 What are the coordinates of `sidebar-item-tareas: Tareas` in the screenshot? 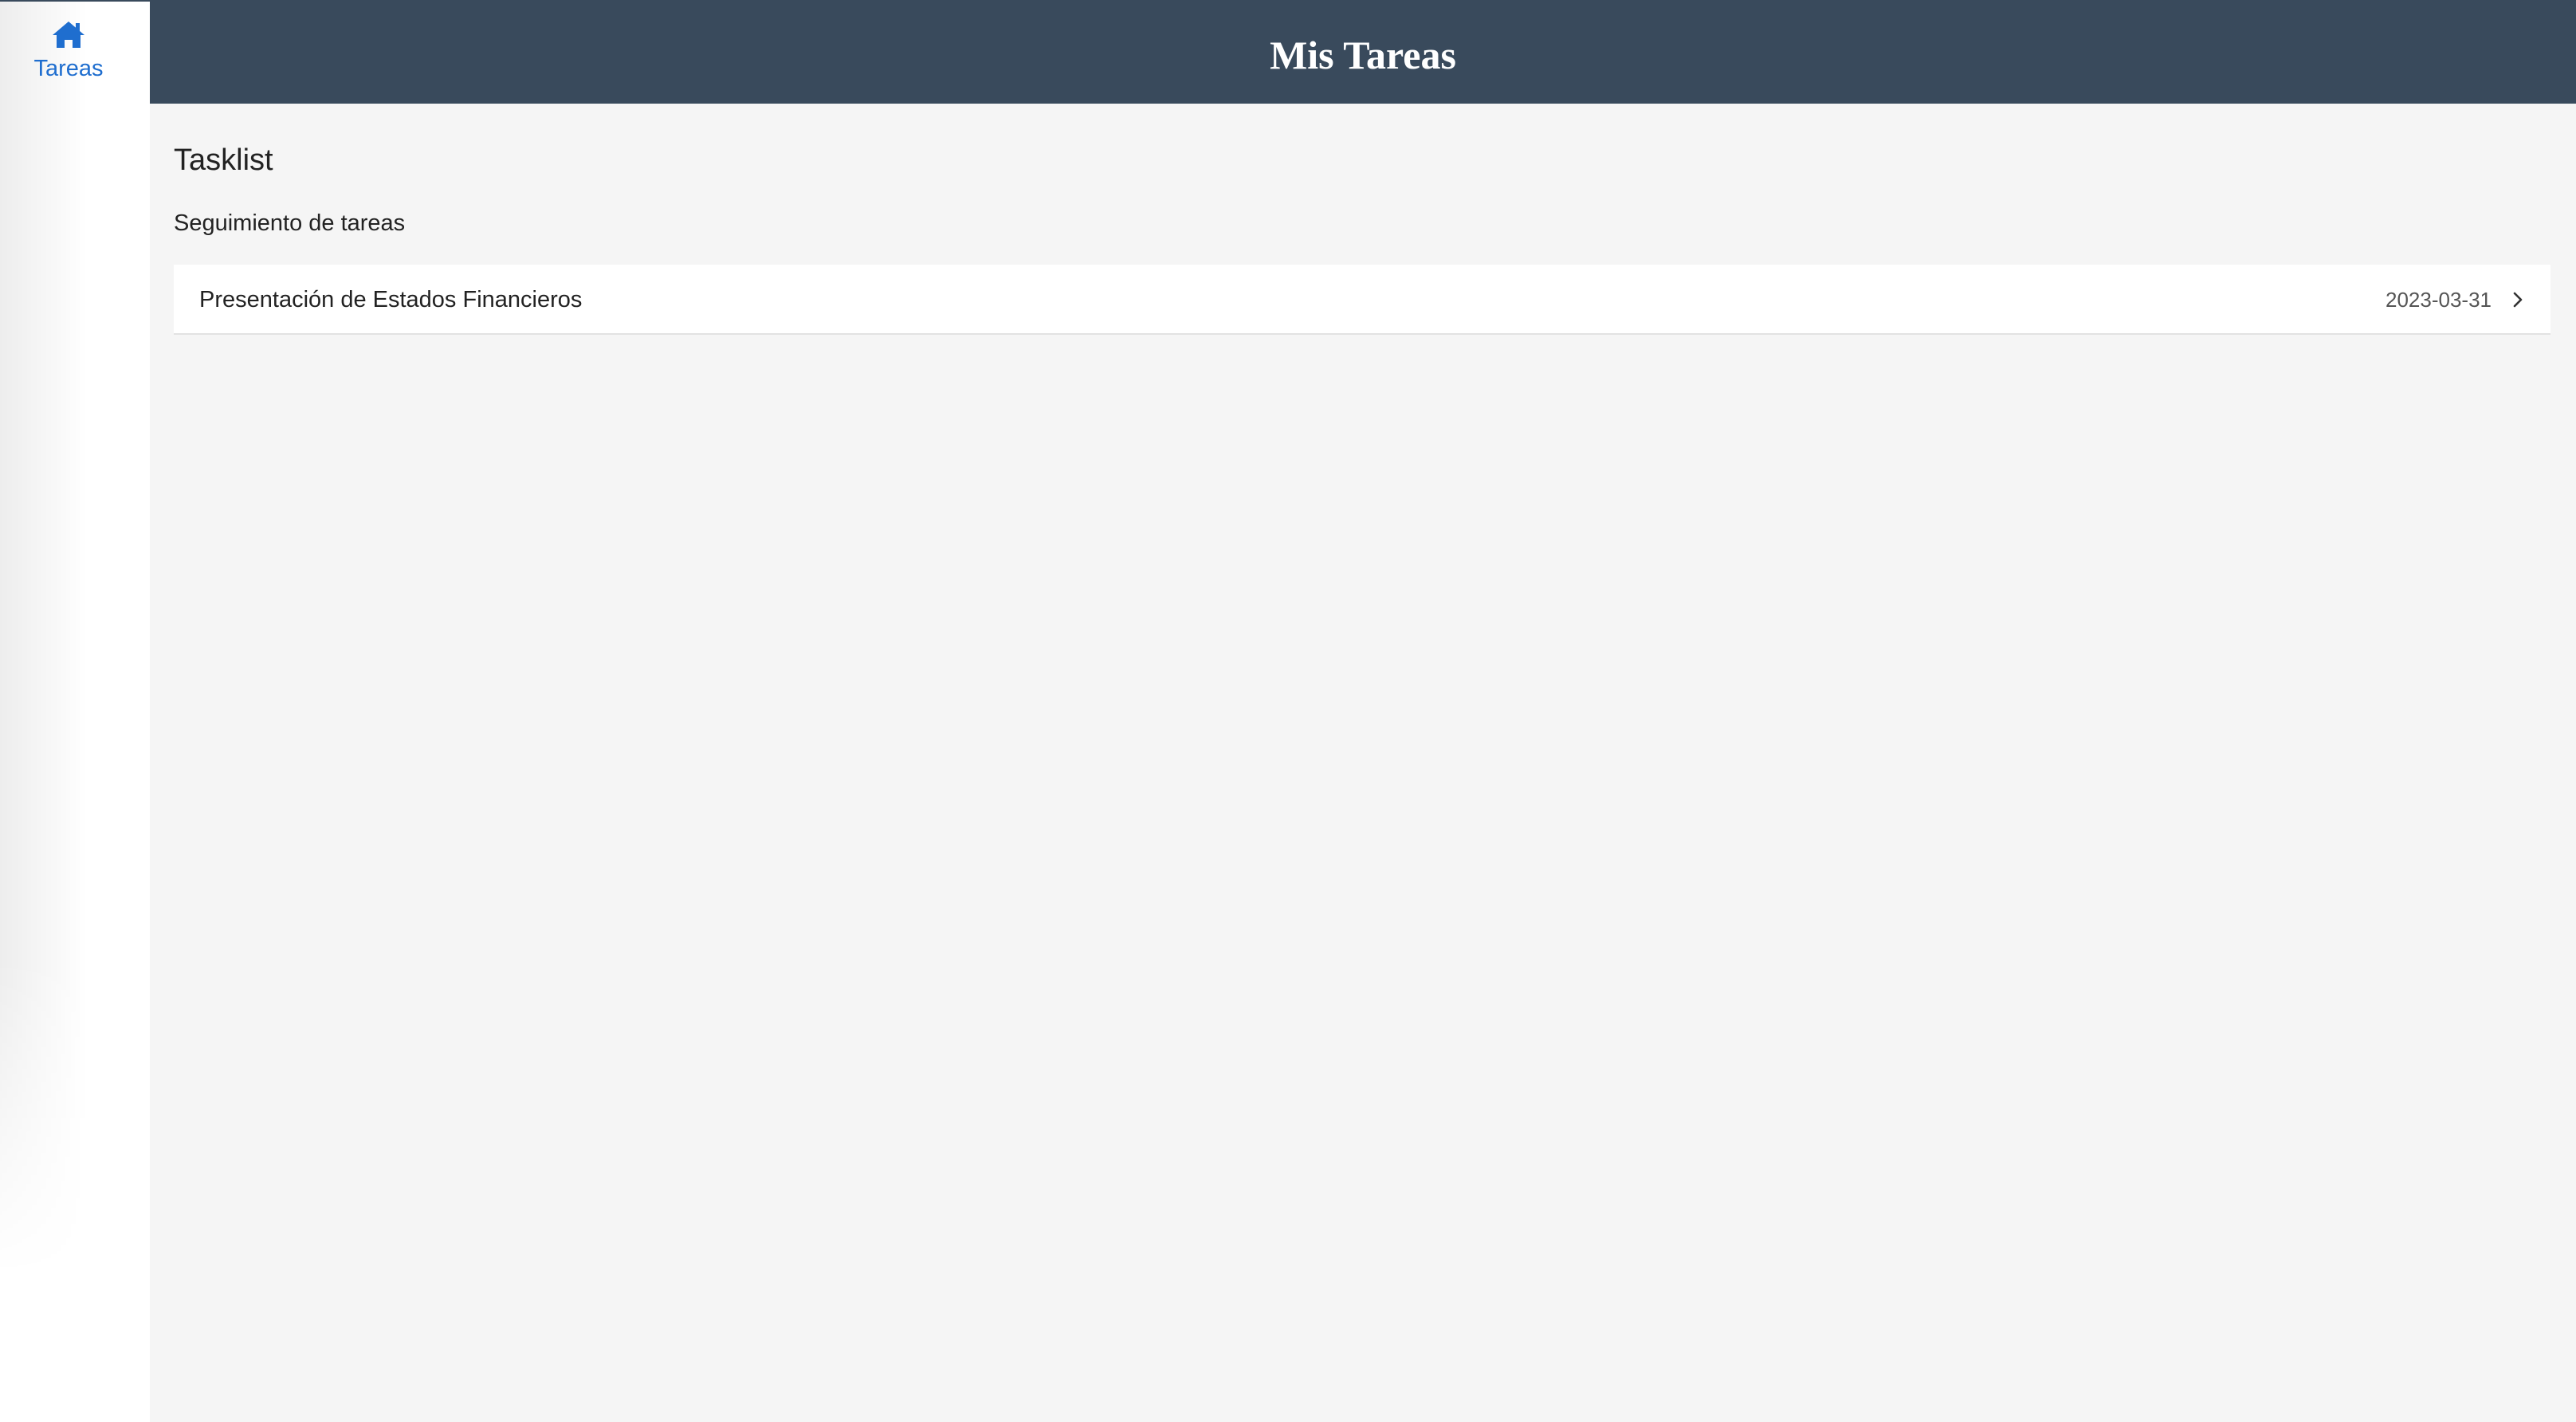 It's located at (68, 53).